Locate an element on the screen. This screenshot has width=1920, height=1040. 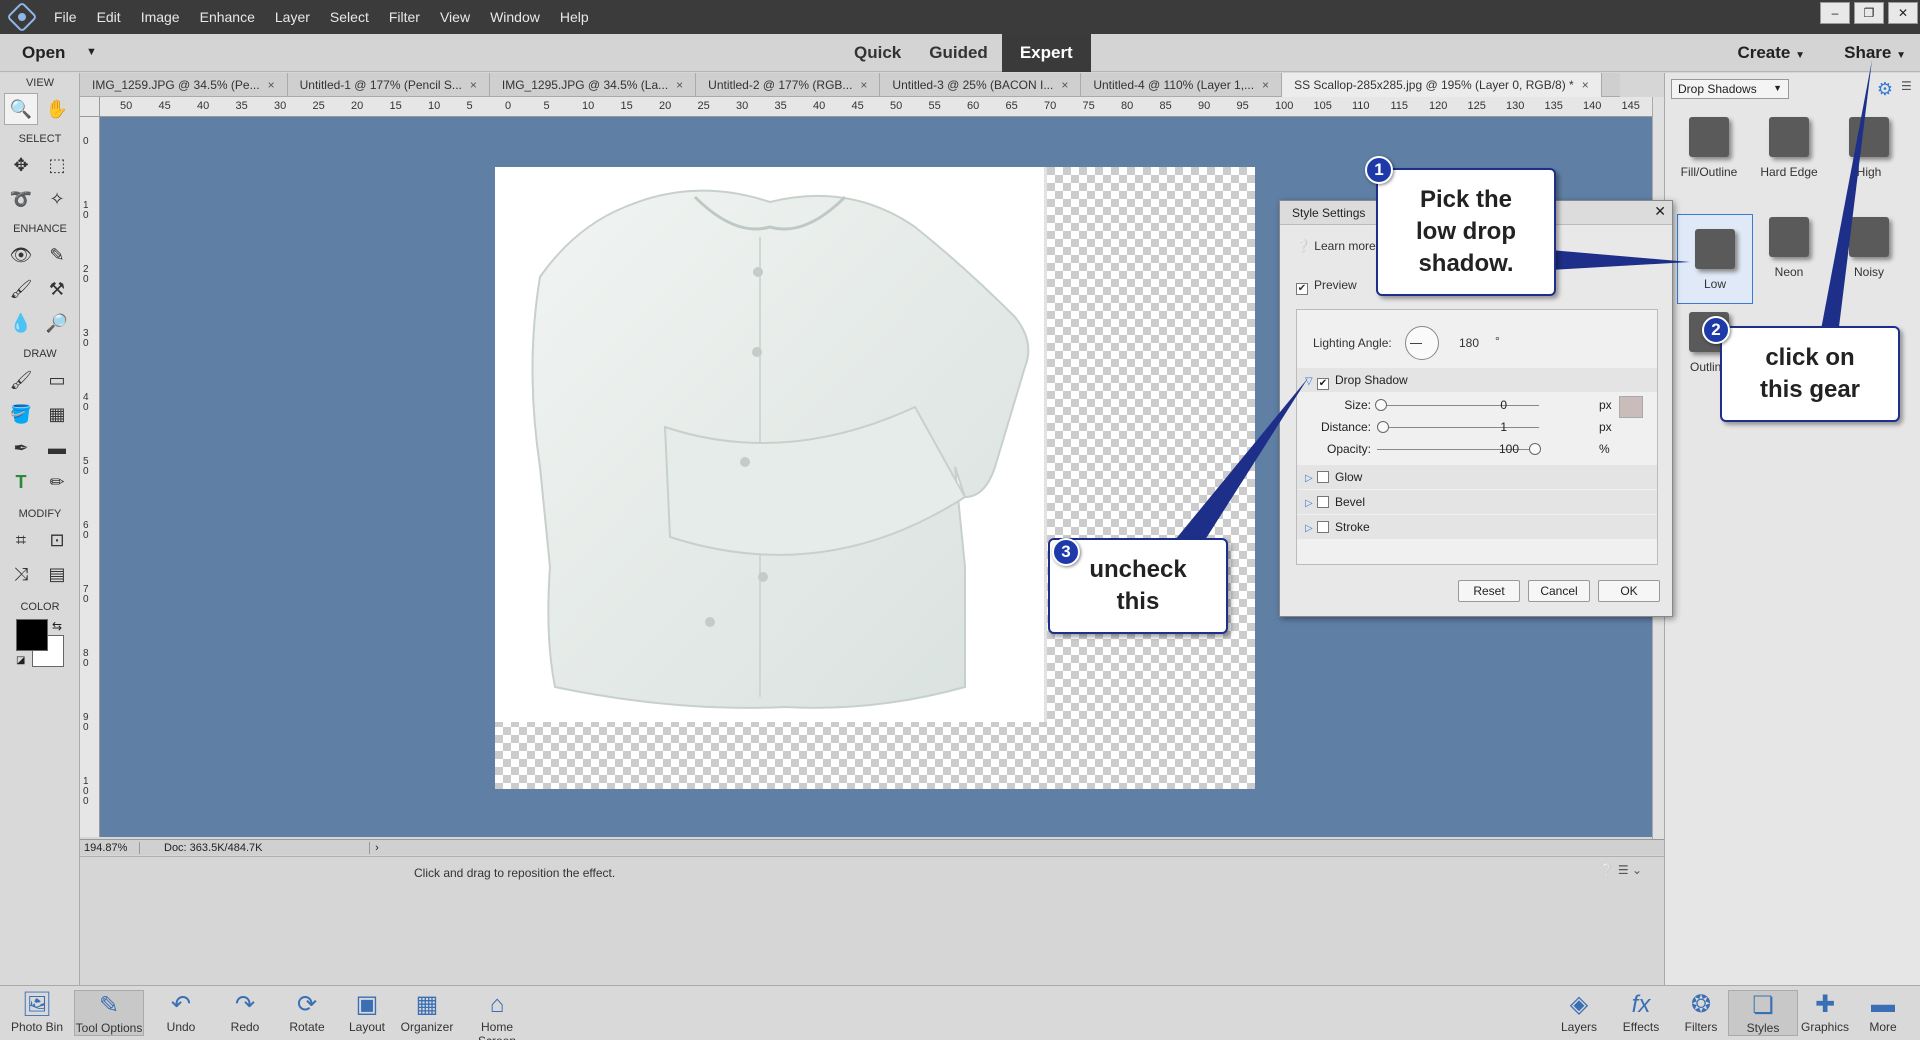
undo-button: ↶ Undo is located at coordinates (181, 1012).